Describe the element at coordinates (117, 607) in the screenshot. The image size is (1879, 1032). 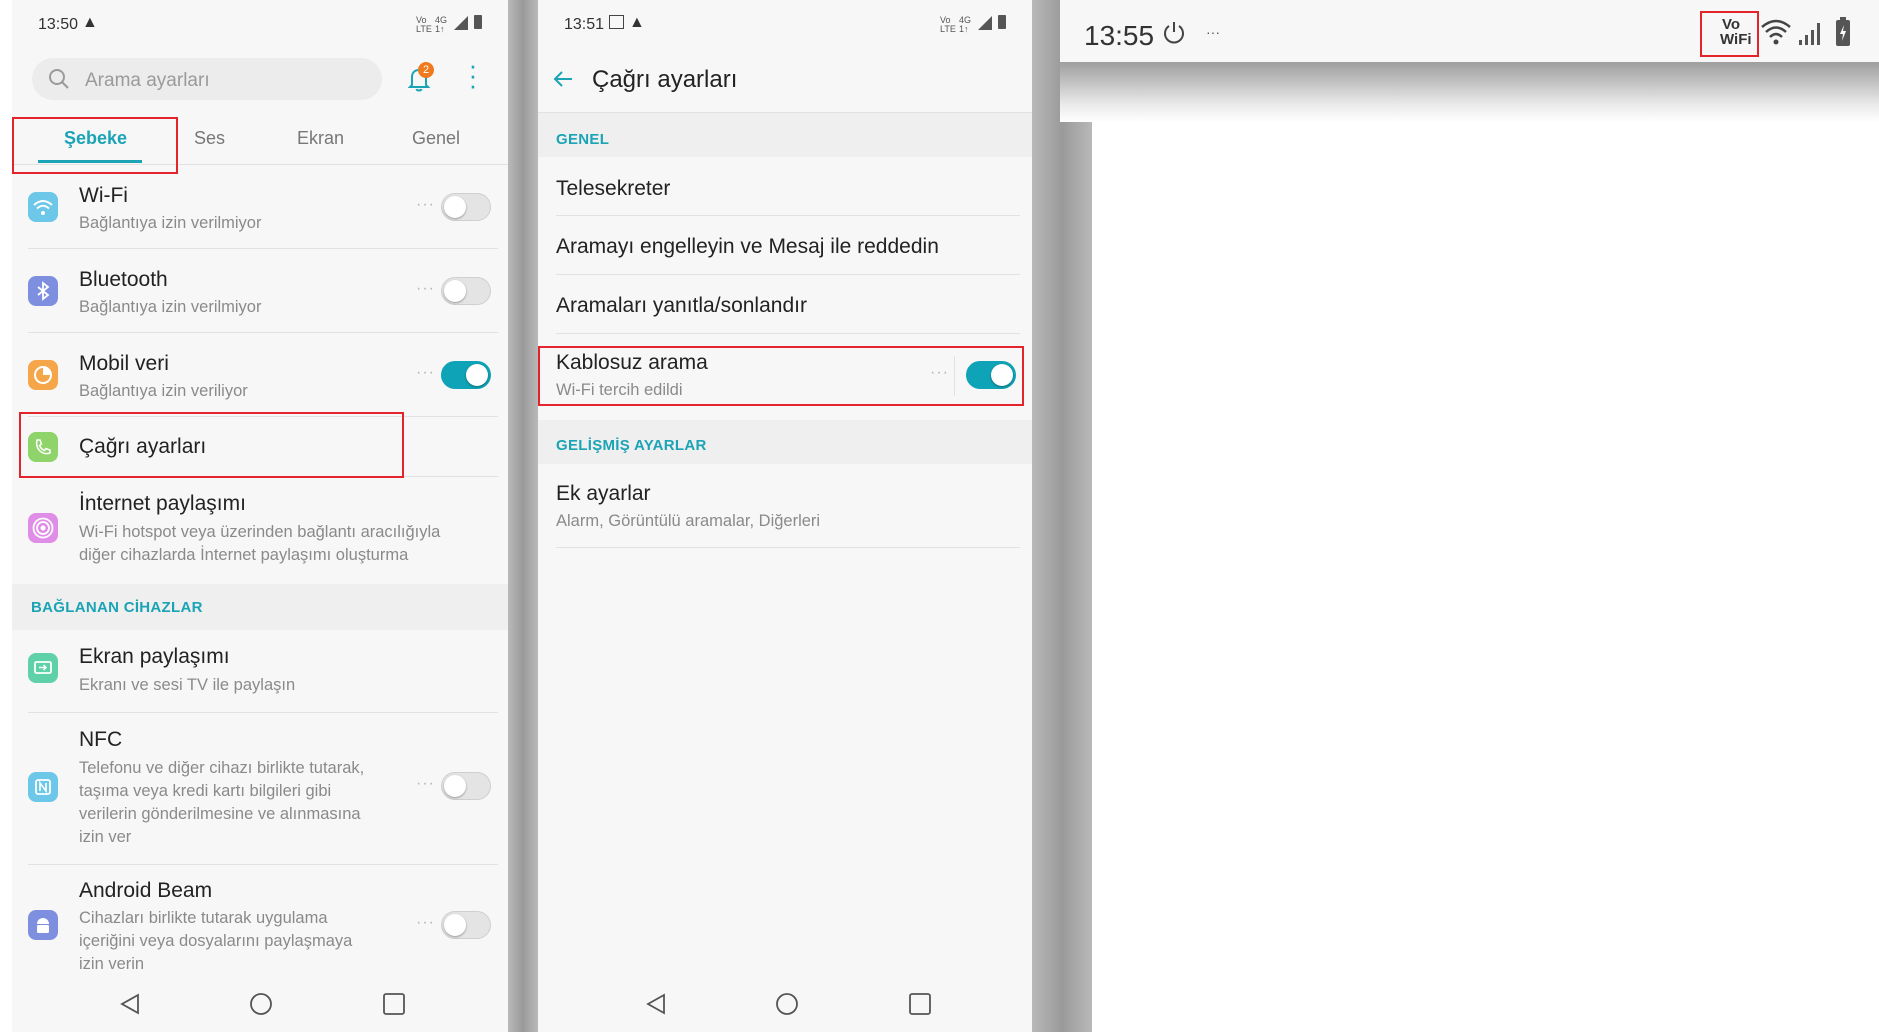
I see `connected-devices-label: BAĞLANAN CİHAZLAR` at that location.